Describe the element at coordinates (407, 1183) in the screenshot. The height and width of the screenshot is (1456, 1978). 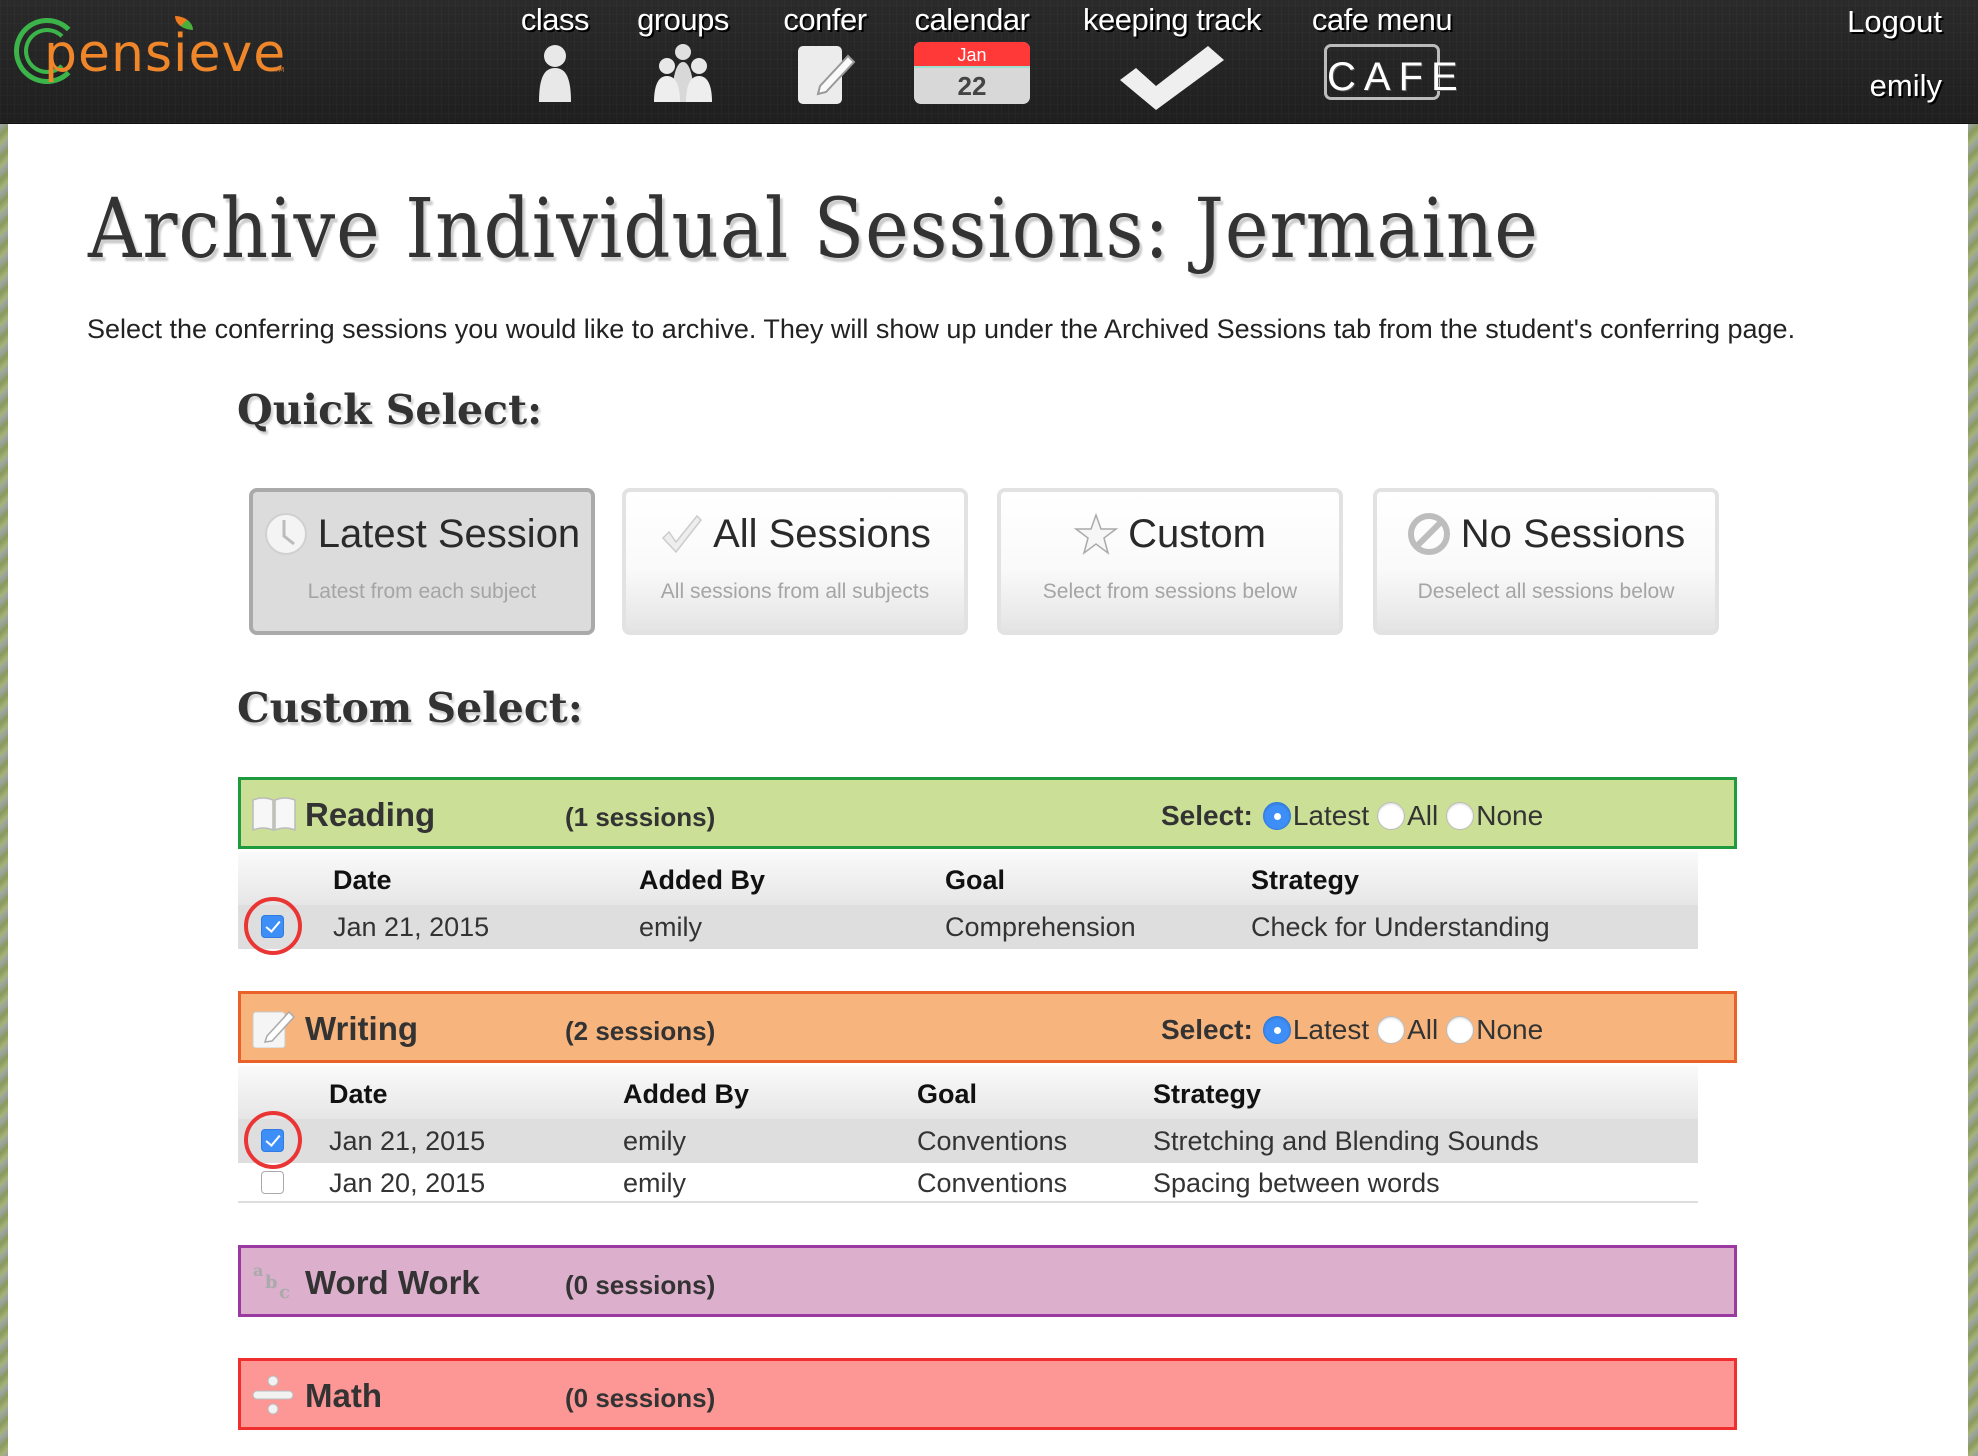
I see `cell-date: Jan 20, 2015` at that location.